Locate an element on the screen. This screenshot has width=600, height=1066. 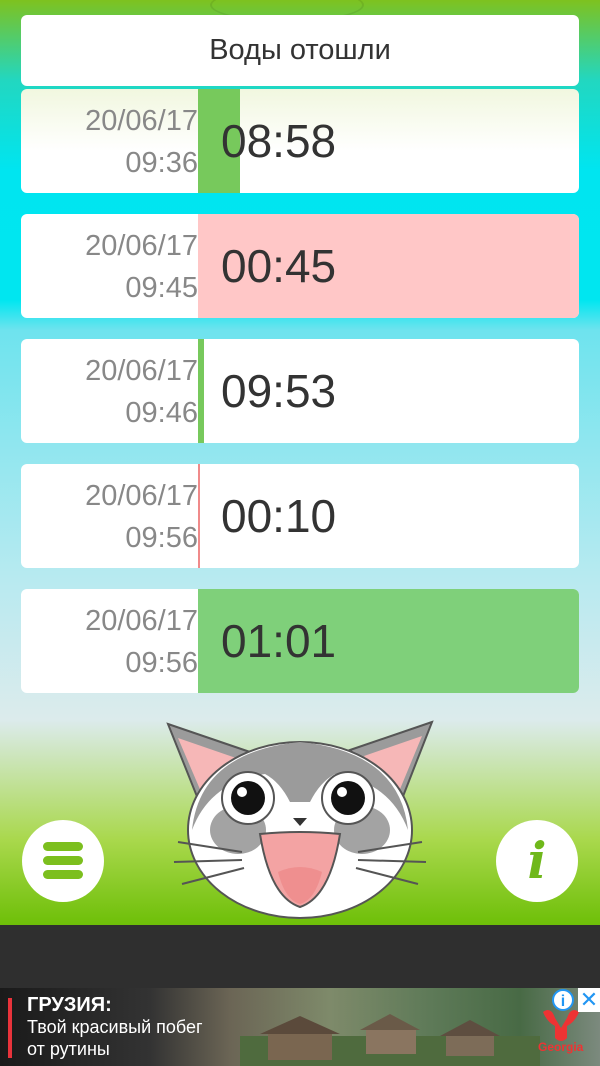
cat-mascot-button is located at coordinates (300, 817).